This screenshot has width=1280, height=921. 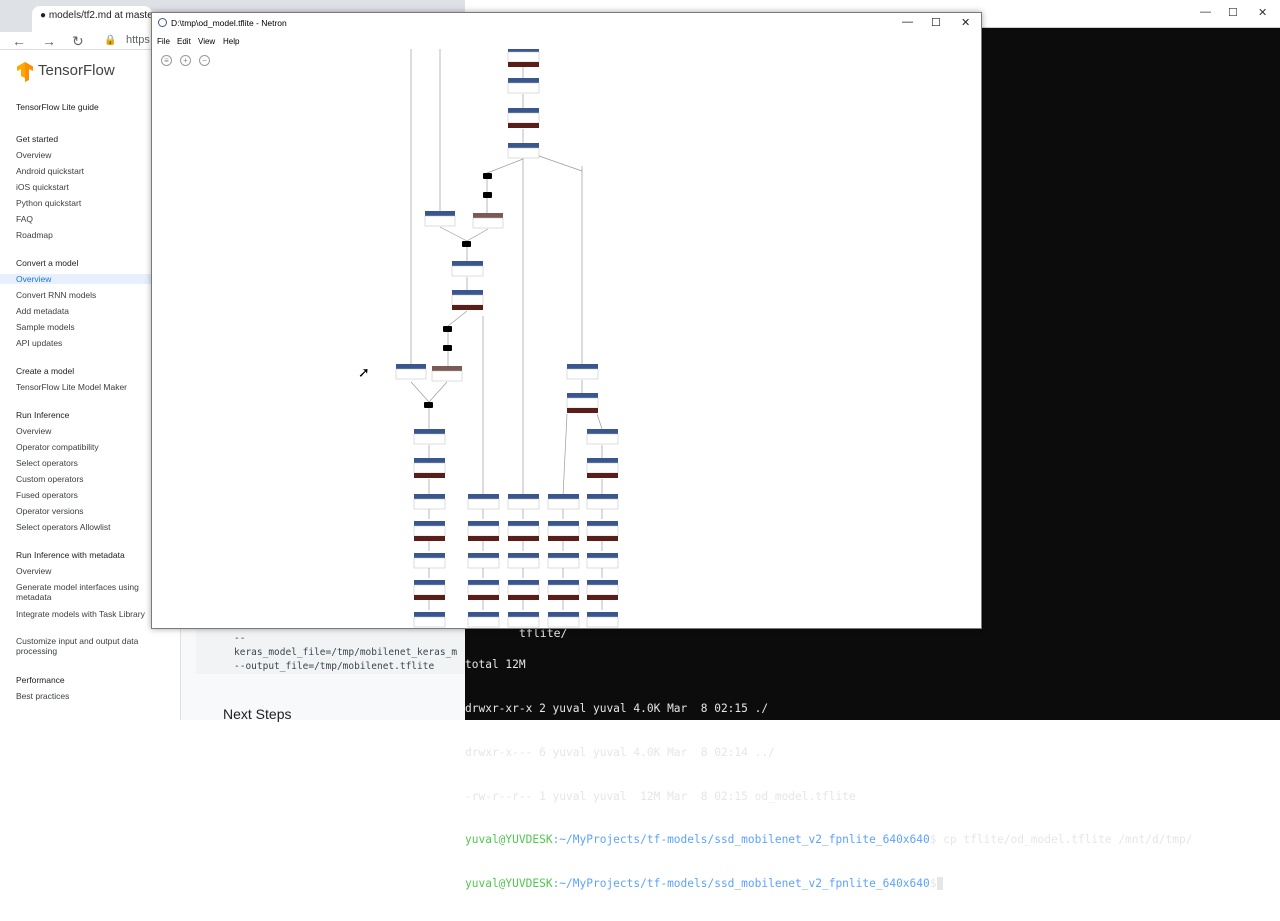 I want to click on sidebar-item: FAQ, so click(x=24, y=219).